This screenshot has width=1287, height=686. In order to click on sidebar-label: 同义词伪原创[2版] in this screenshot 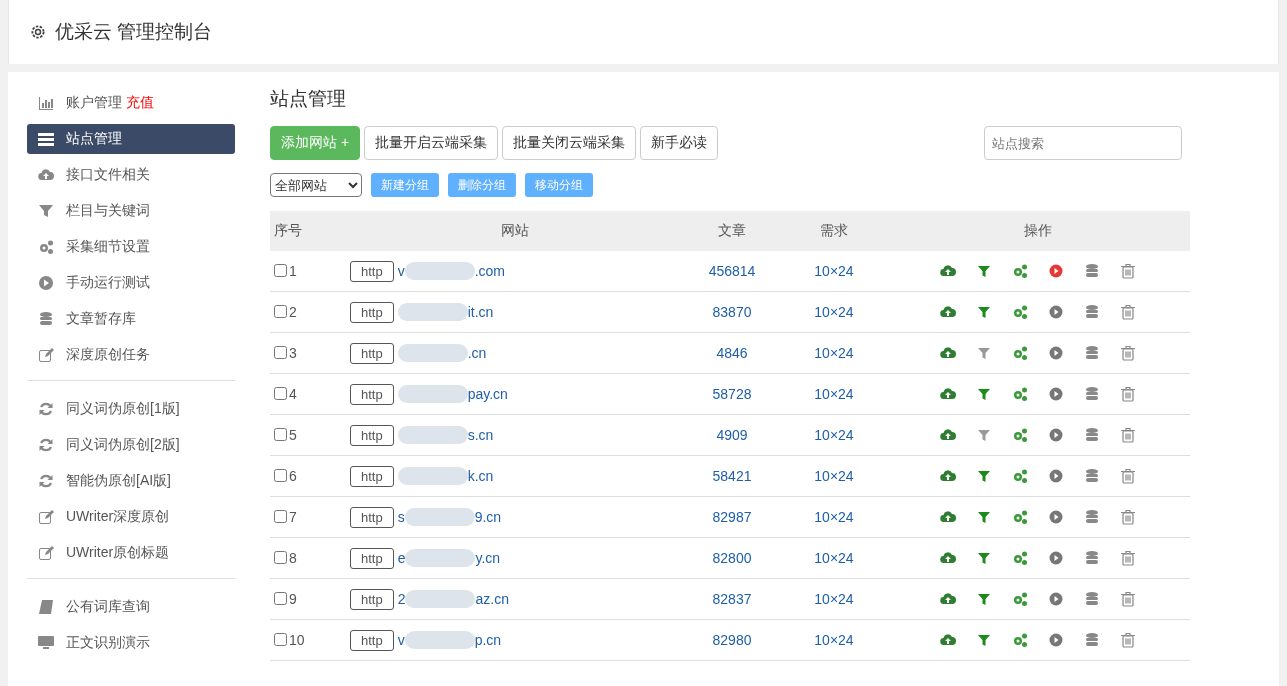, I will do `click(123, 445)`.